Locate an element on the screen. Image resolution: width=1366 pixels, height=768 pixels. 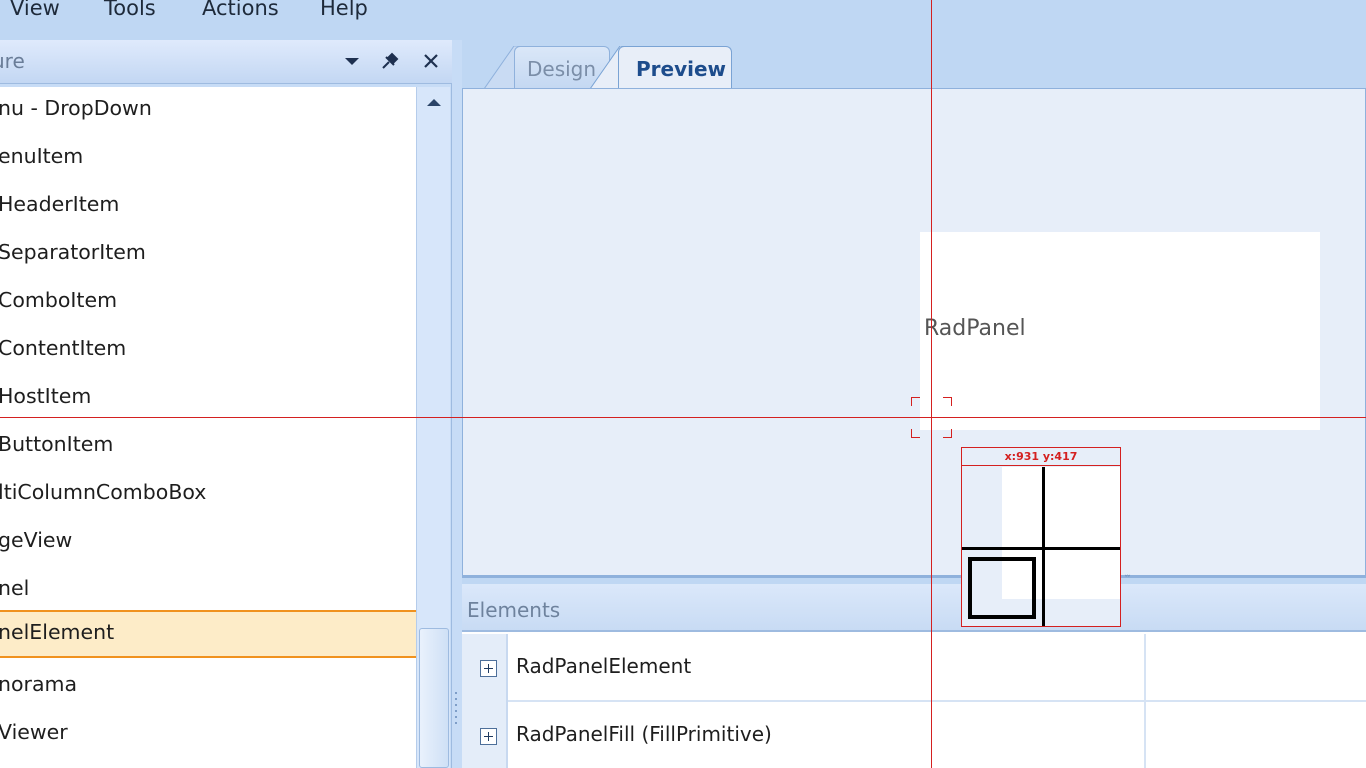
magnifier-zoom-view is located at coordinates (1041, 546).